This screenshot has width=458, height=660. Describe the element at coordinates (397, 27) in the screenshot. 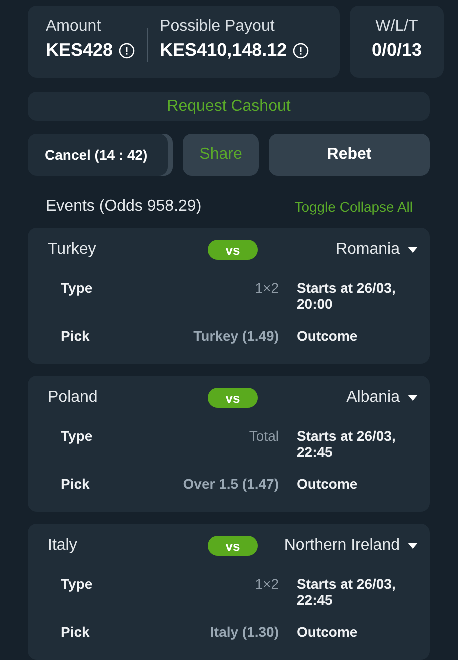

I see `record-label: W/L/T` at that location.